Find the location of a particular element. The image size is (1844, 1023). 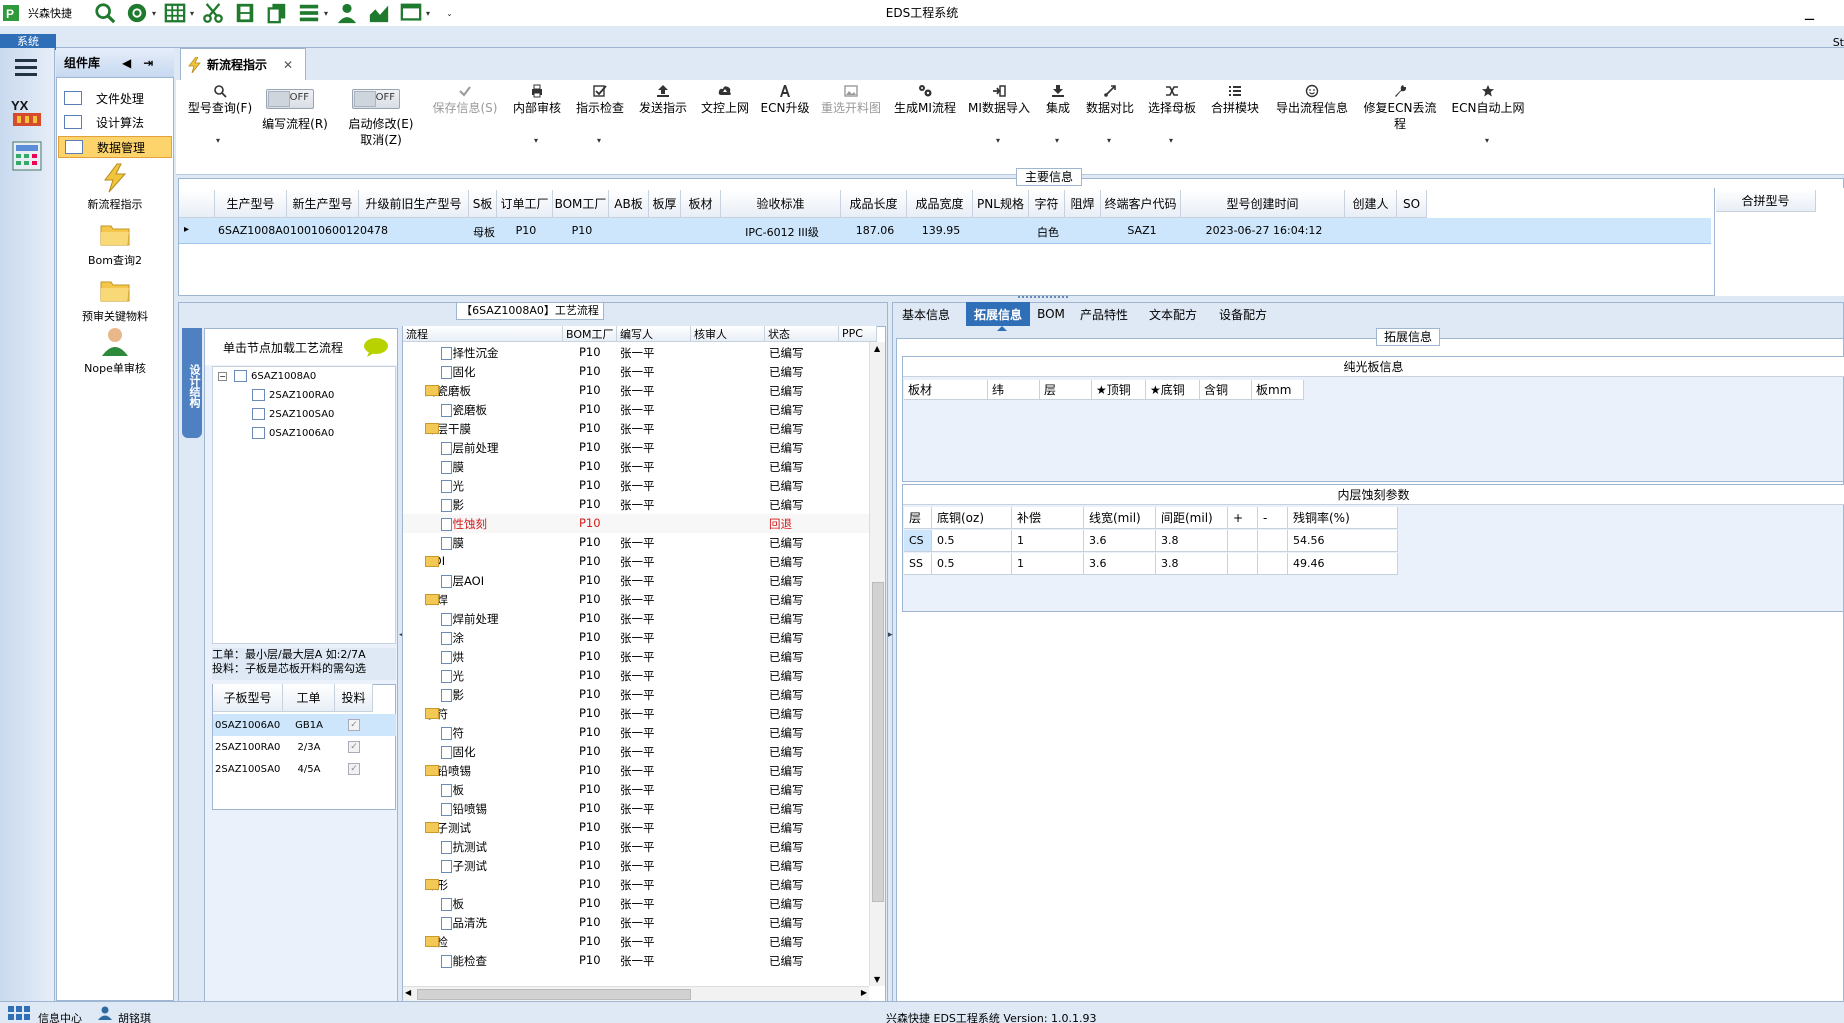

doc-control-online-button: 文控上网 is located at coordinates (725, 100).